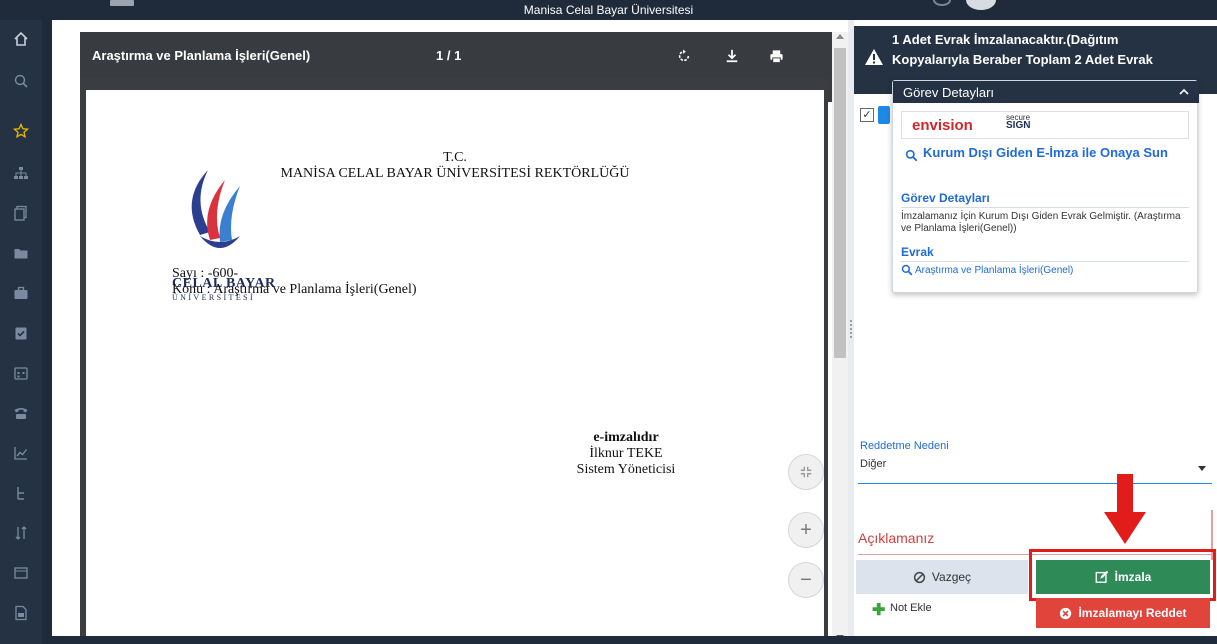  Describe the element at coordinates (1045, 253) in the screenshot. I see `evrak-heading: Evrak` at that location.